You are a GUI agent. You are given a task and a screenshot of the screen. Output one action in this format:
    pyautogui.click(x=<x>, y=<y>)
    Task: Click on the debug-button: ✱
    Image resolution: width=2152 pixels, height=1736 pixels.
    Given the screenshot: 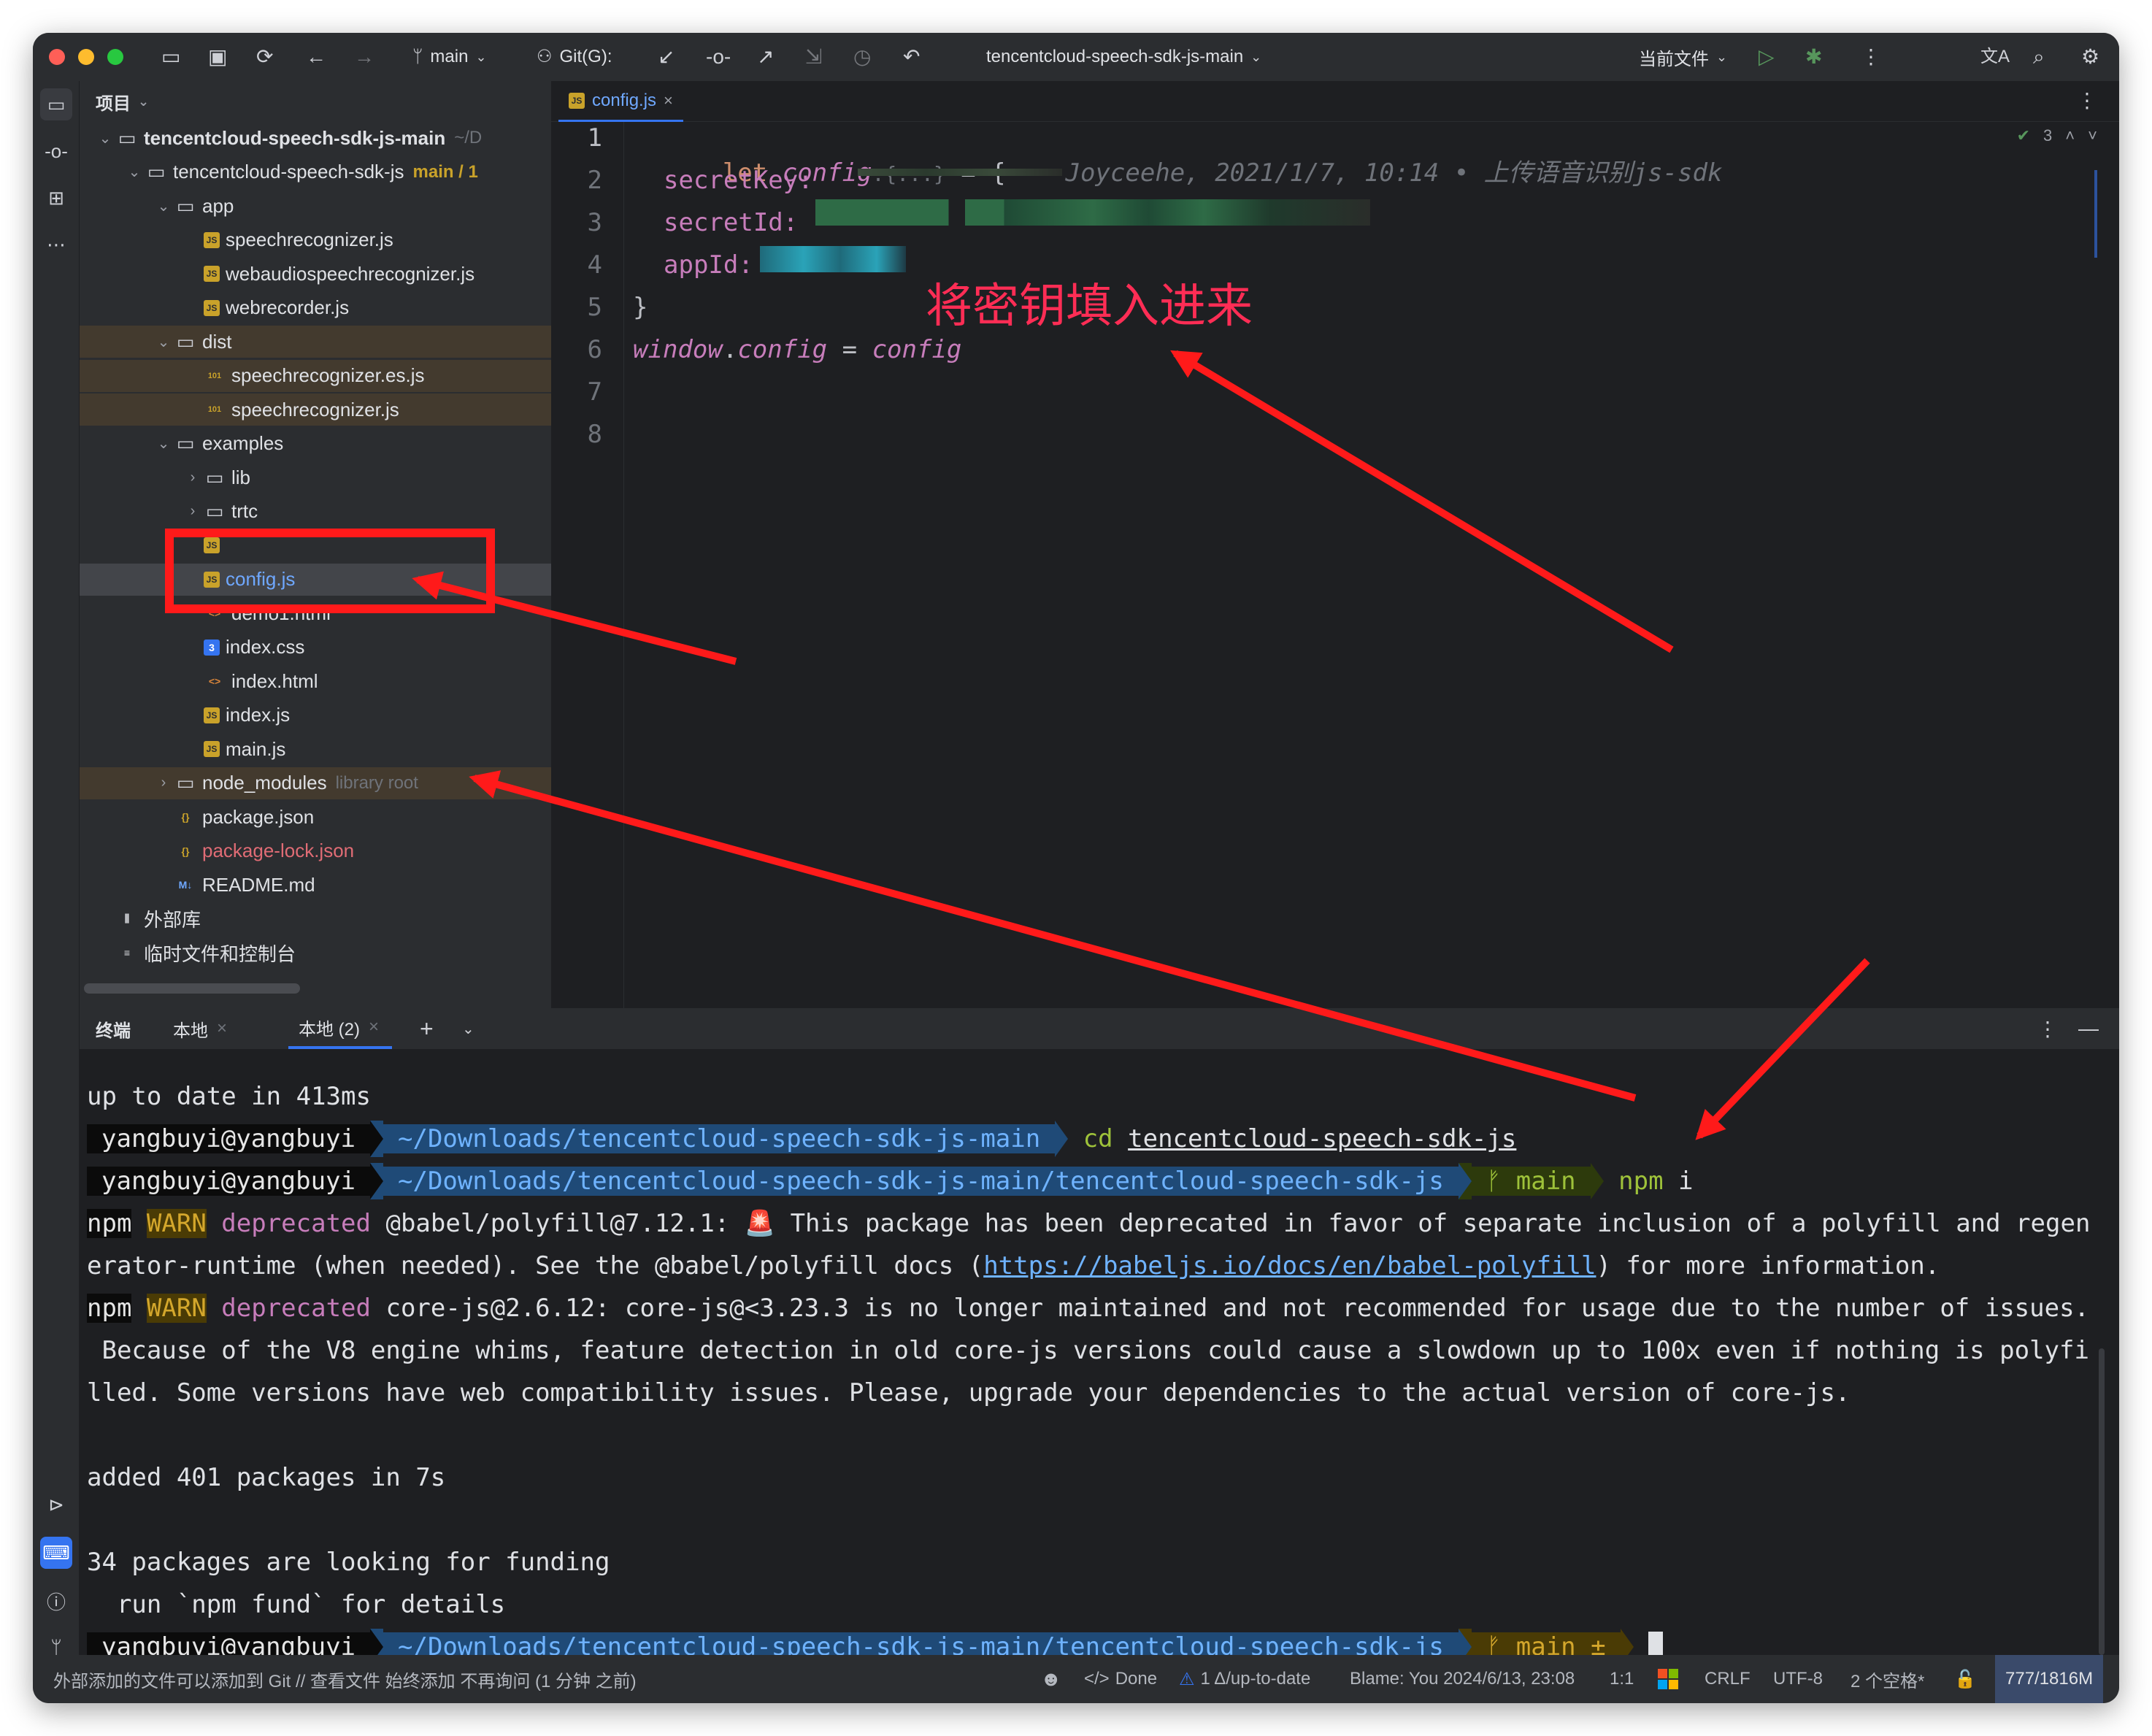 What is the action you would take?
    pyautogui.click(x=1813, y=57)
    